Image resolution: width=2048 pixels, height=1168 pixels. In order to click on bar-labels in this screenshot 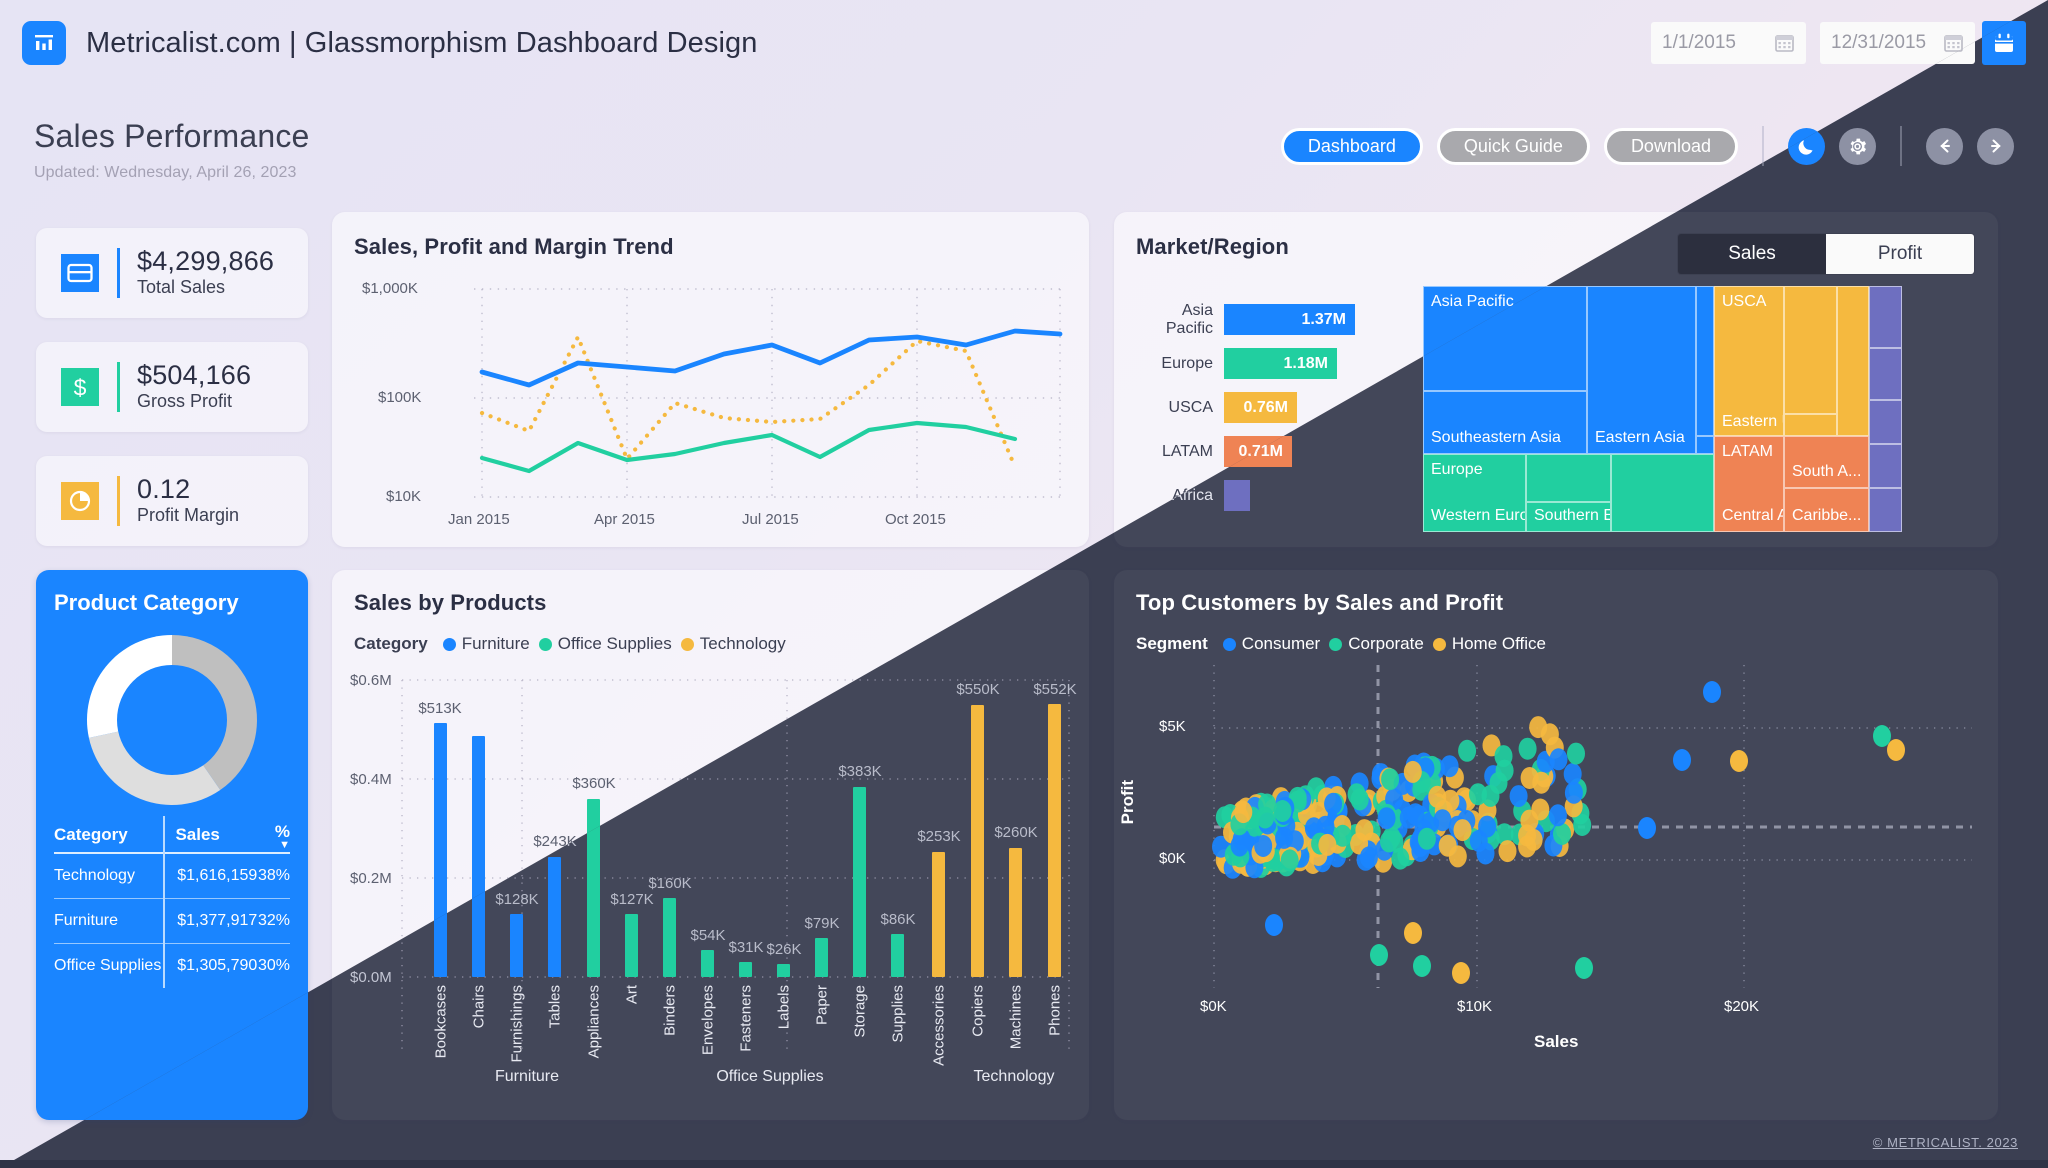, I will do `click(783, 970)`.